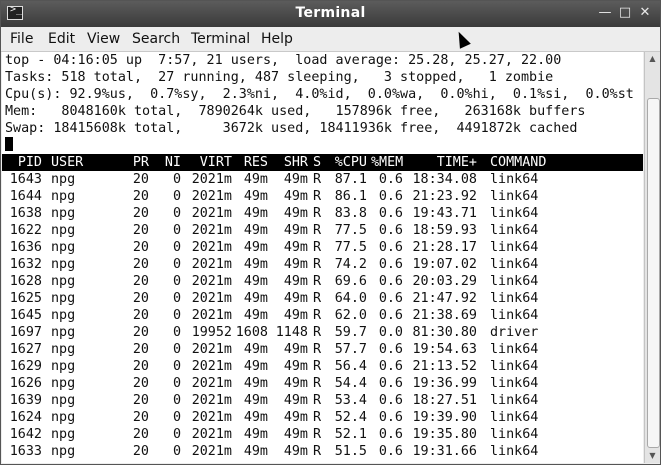 The width and height of the screenshot is (661, 465). Describe the element at coordinates (350, 315) in the screenshot. I see `cell-cpu: 62.0` at that location.